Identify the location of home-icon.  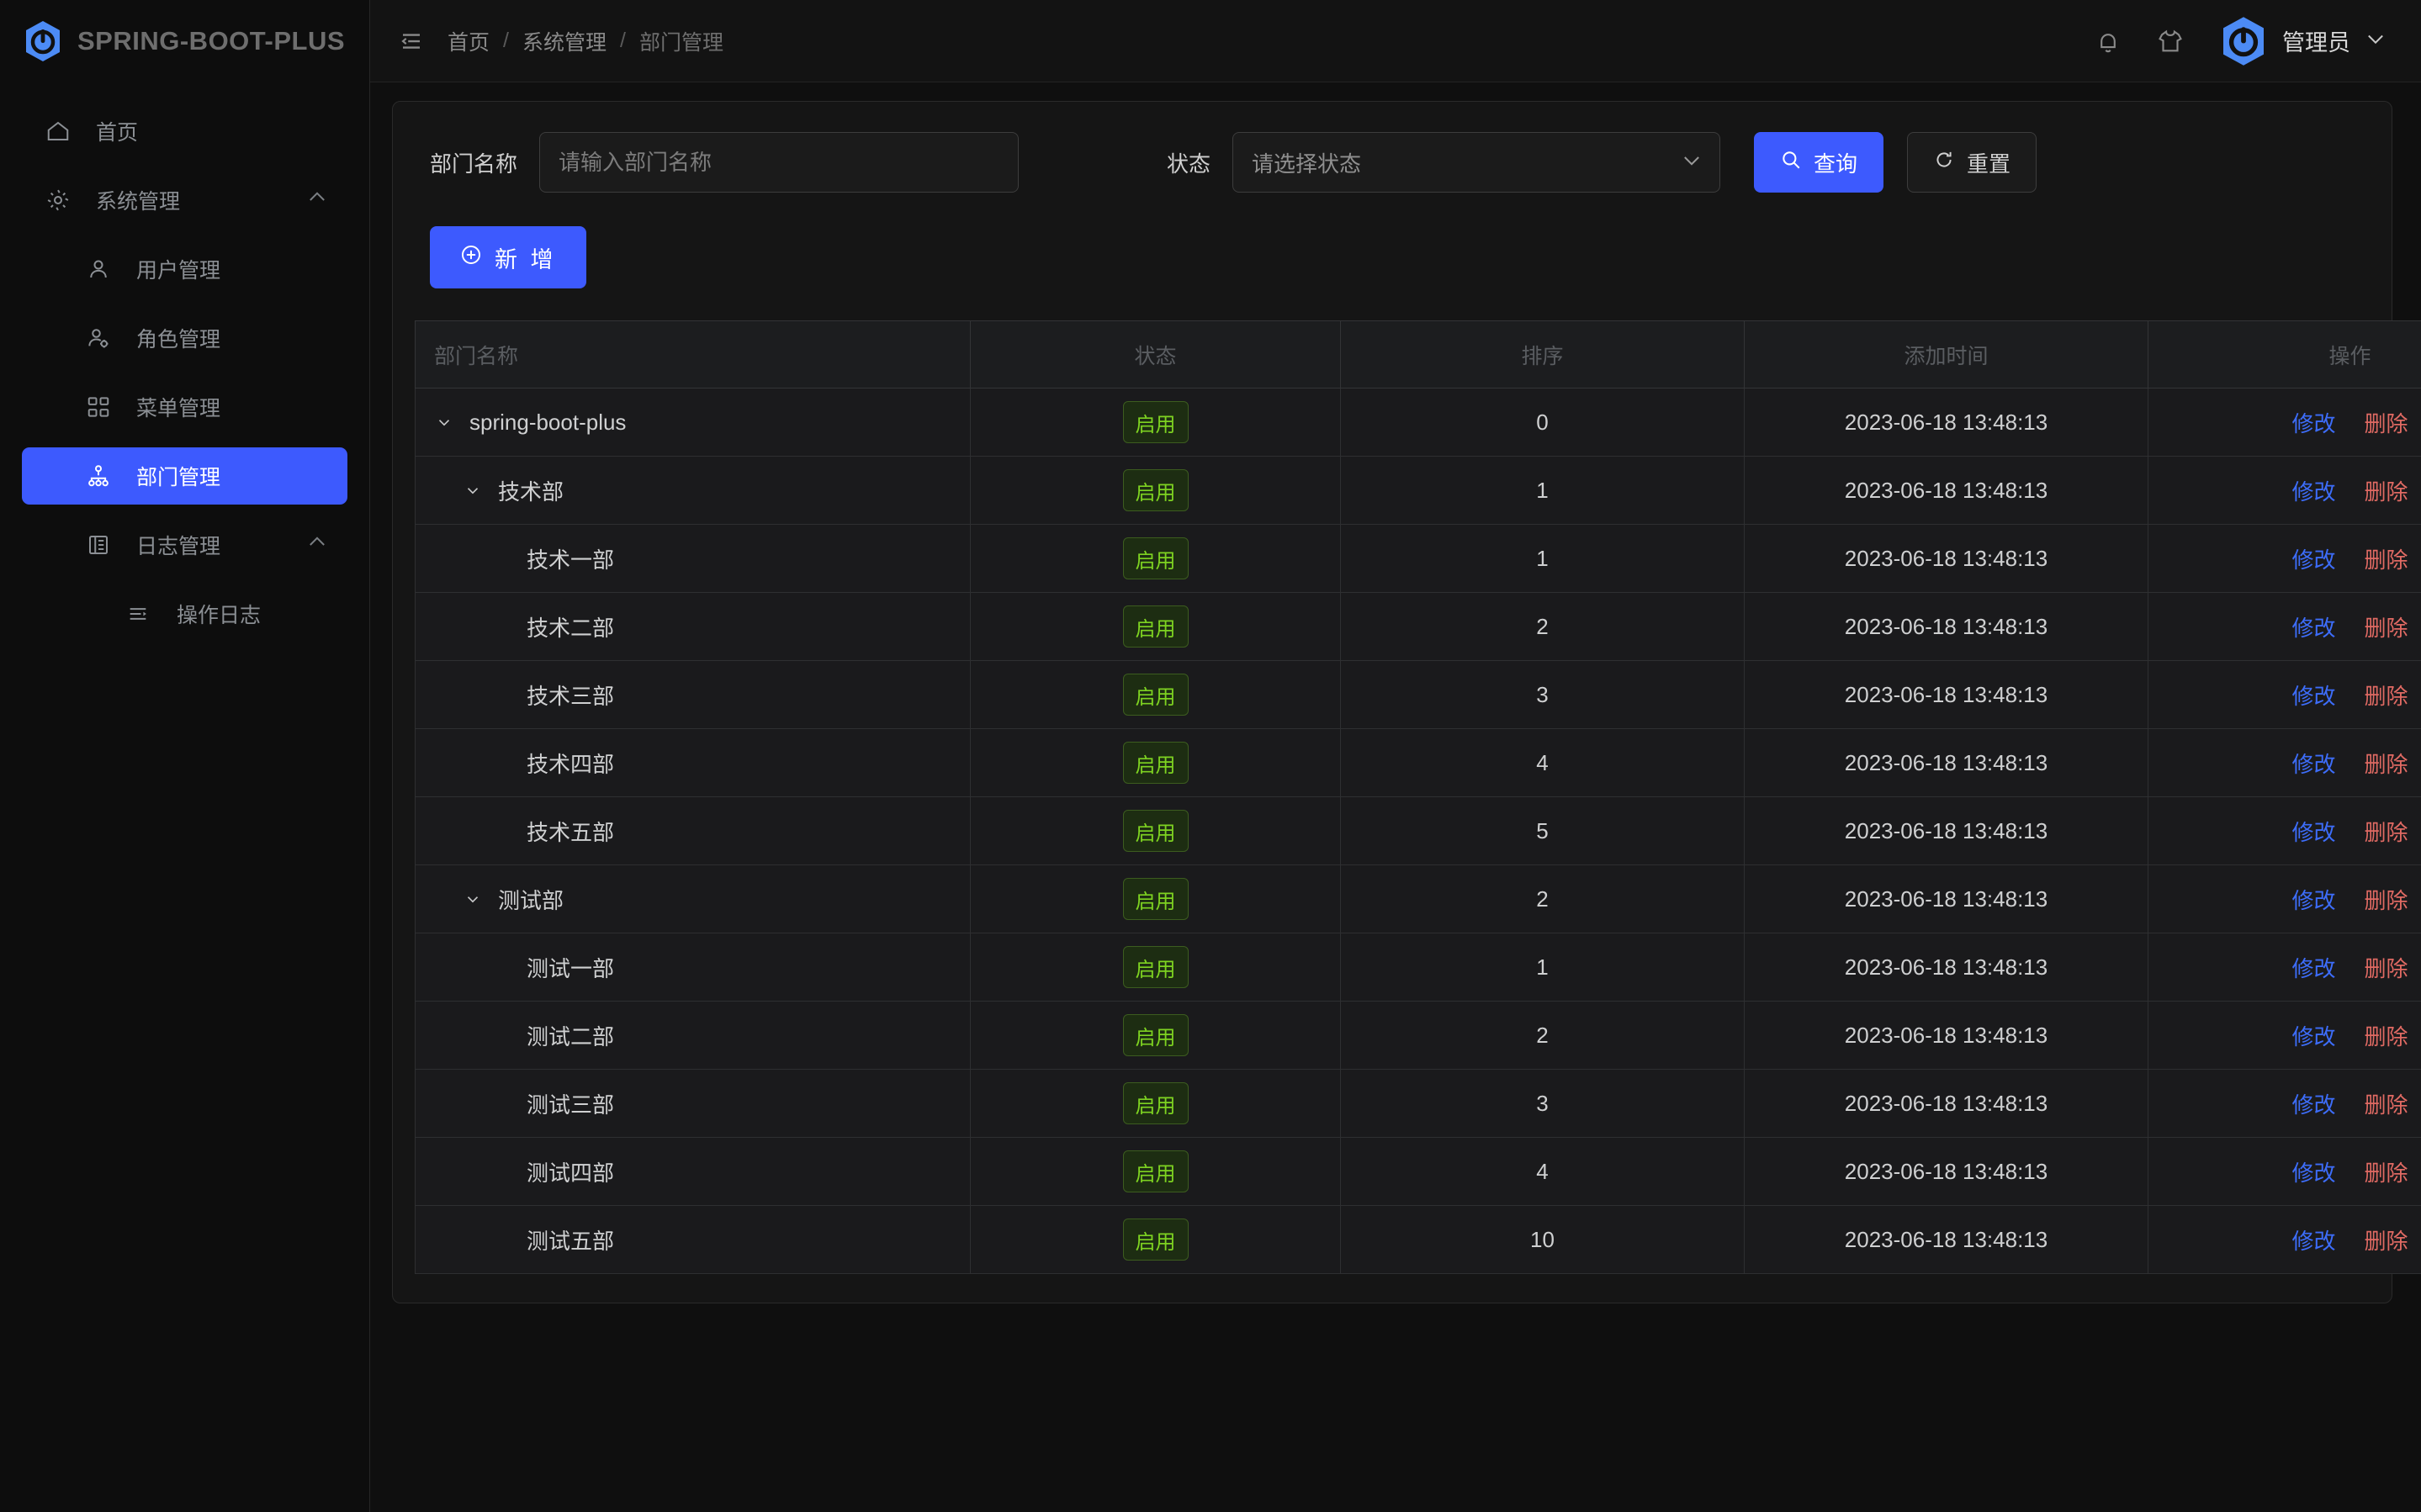
(63, 131).